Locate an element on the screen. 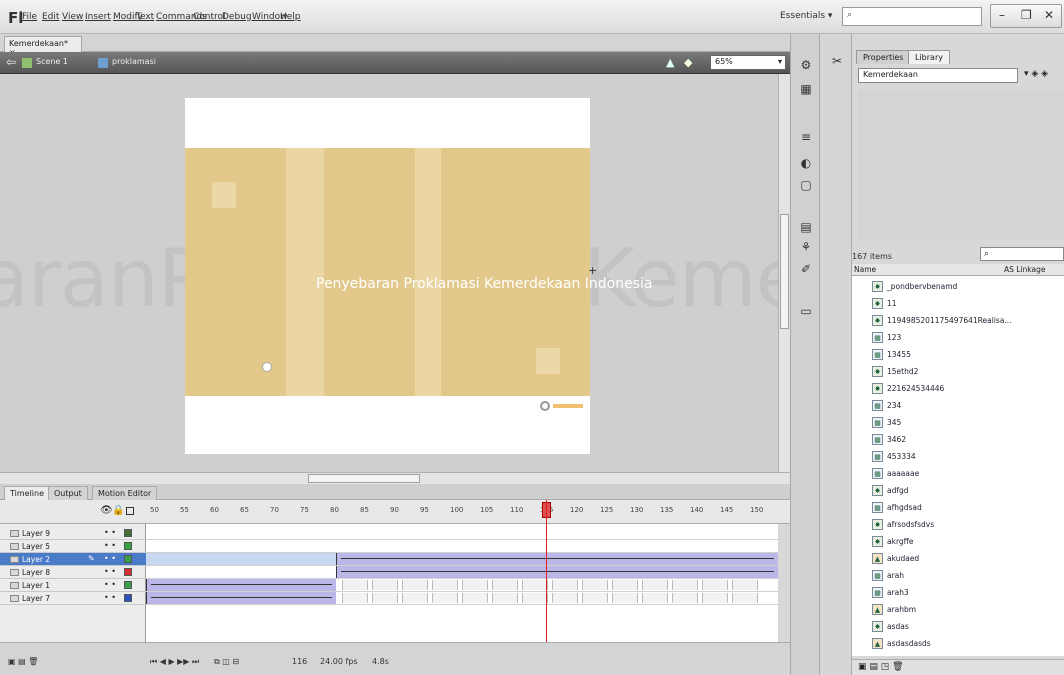 This screenshot has width=1064, height=675. library-item: ✸ 11 is located at coordinates (958, 303).